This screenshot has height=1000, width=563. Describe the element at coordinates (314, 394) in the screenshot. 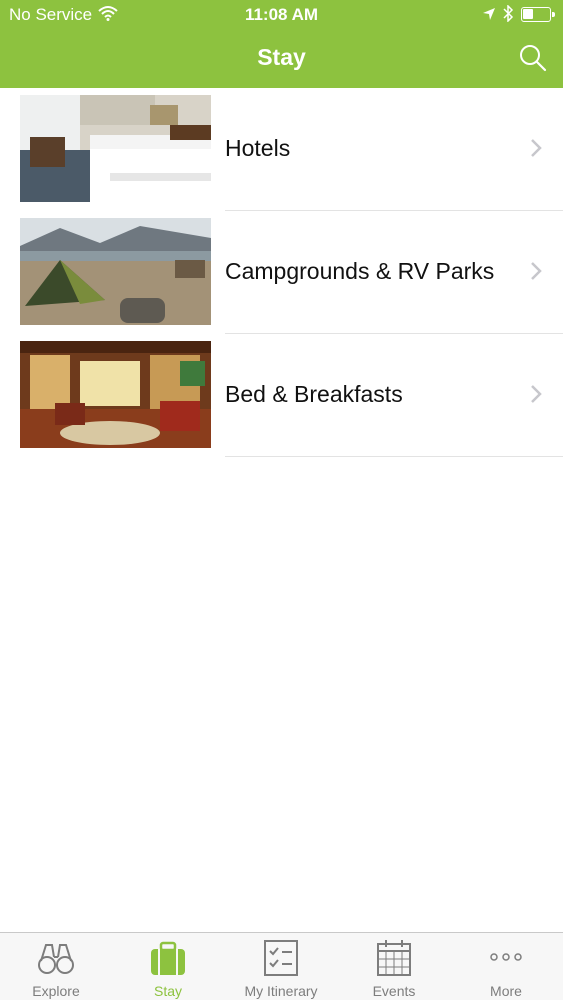

I see `list-item-label: Bed & Breakfasts` at that location.